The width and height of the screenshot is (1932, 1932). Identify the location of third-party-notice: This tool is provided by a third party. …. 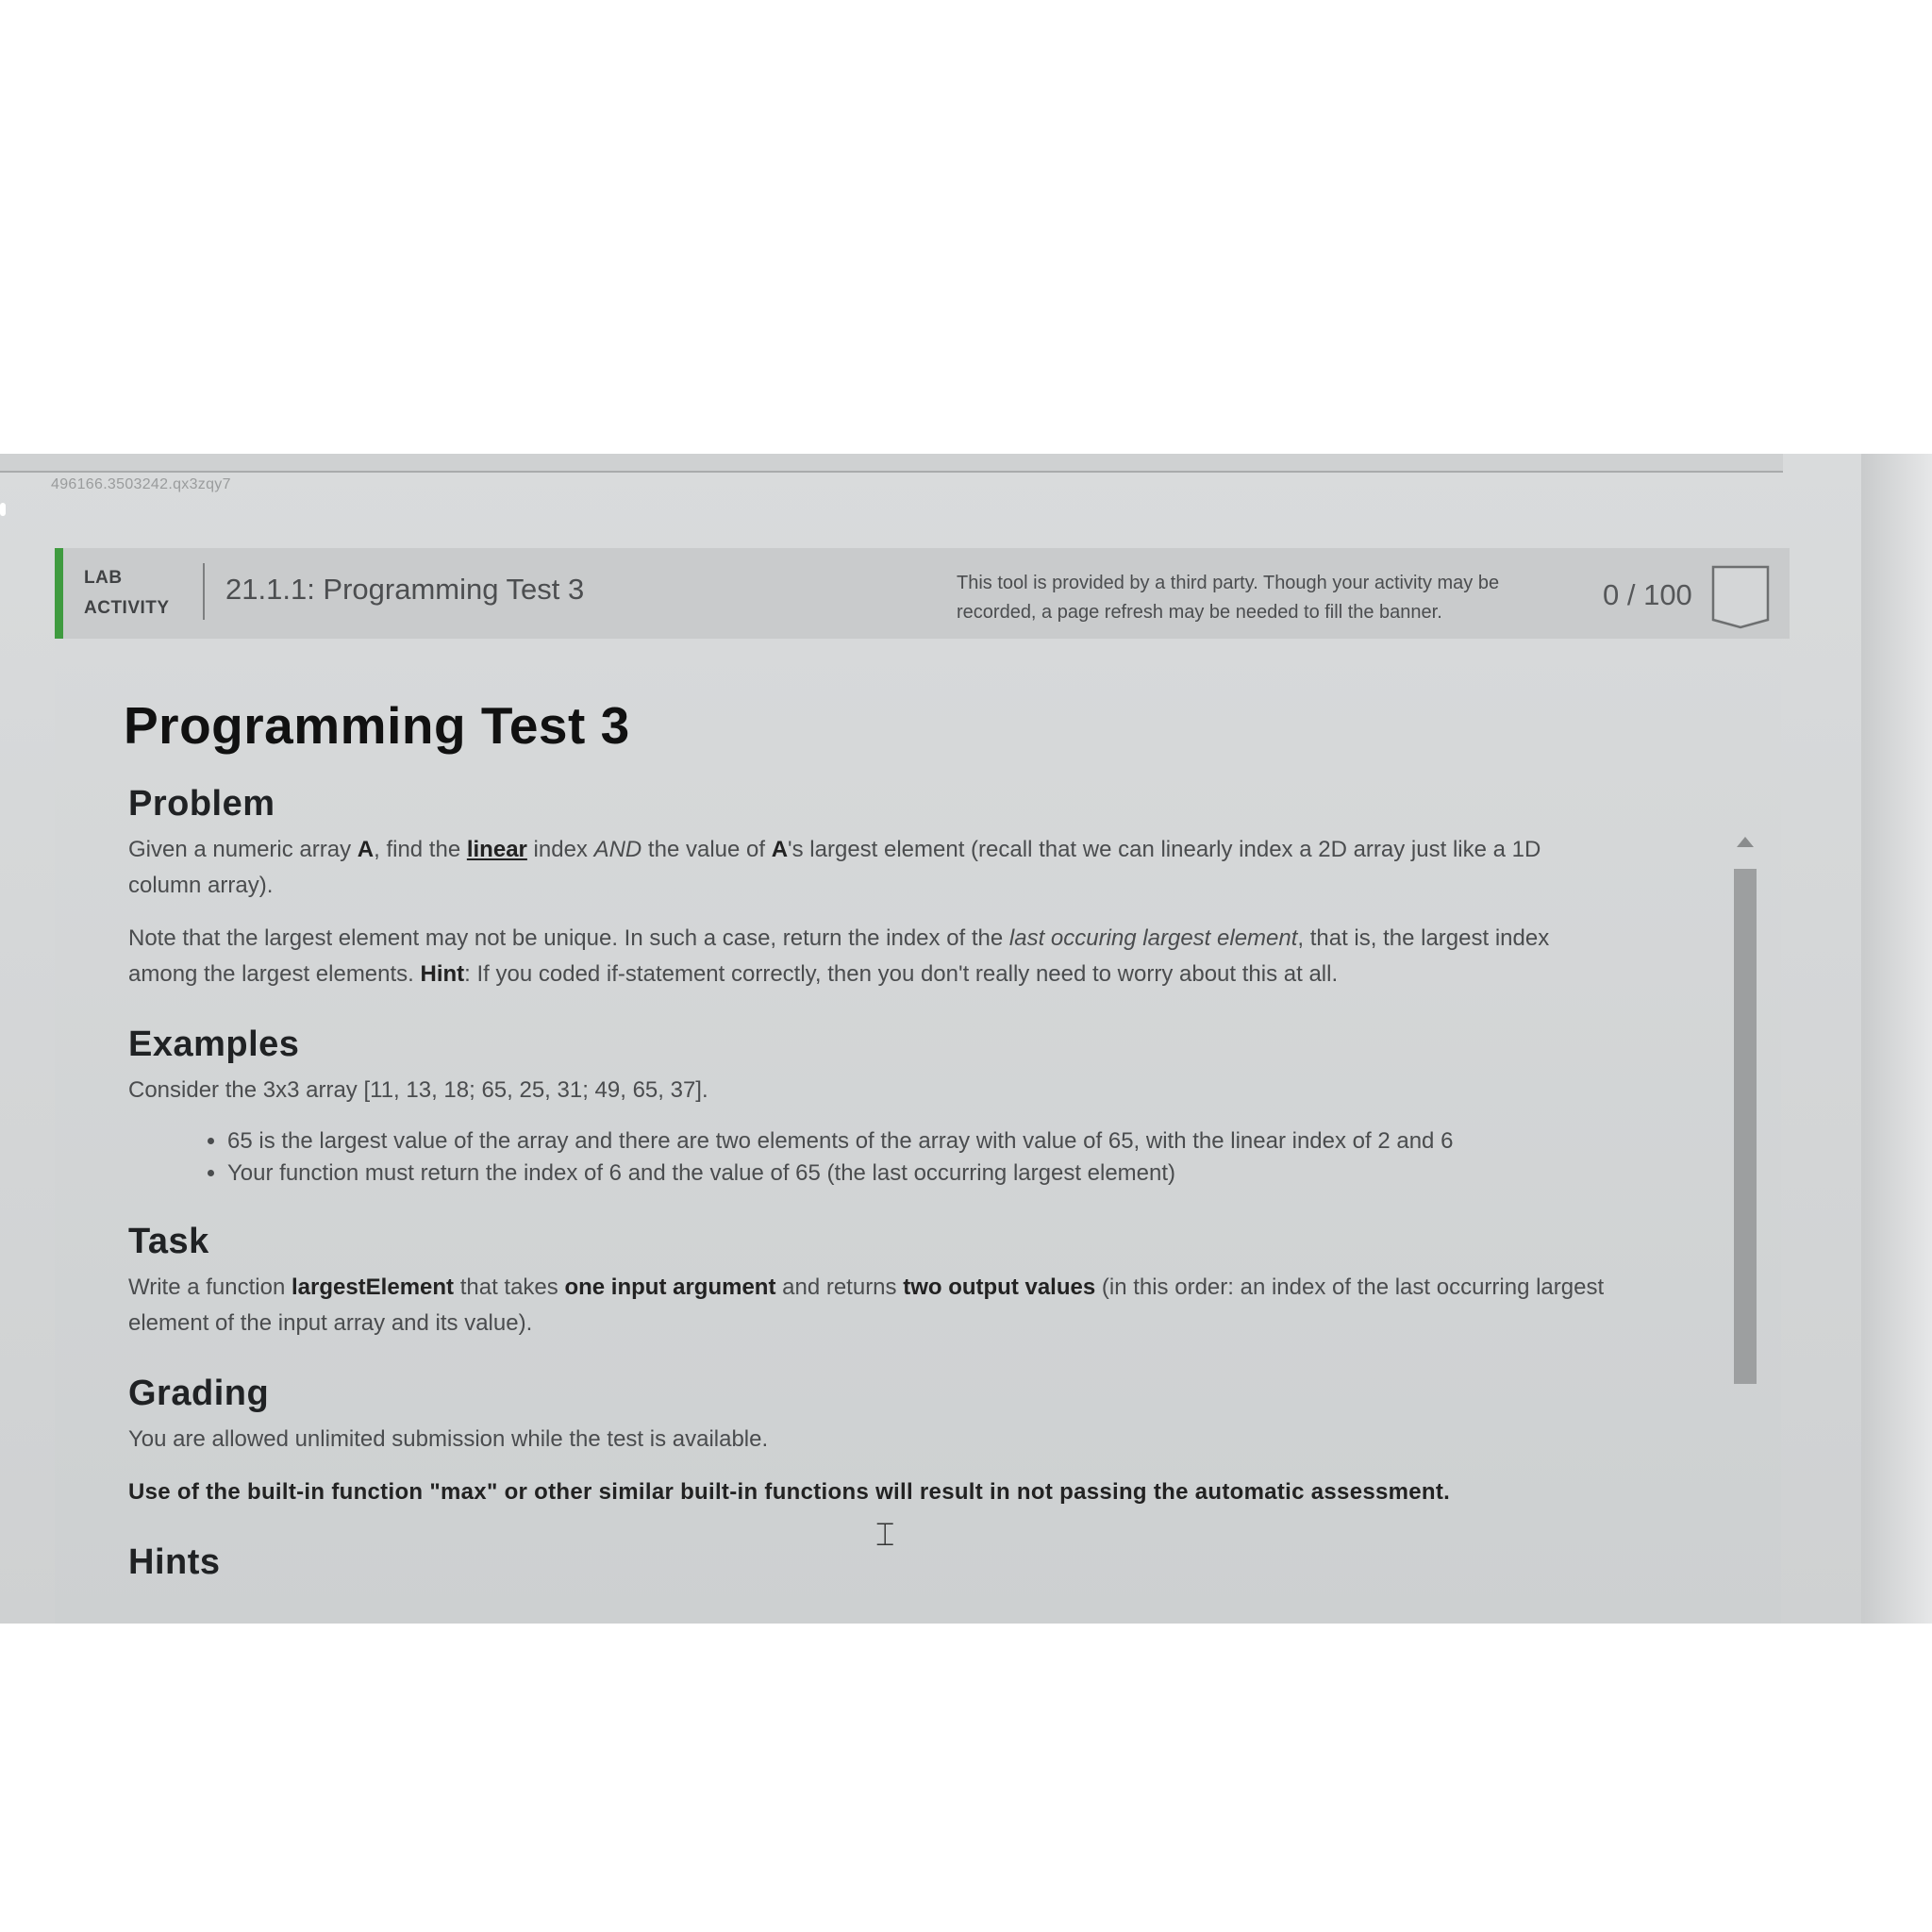
(1258, 598).